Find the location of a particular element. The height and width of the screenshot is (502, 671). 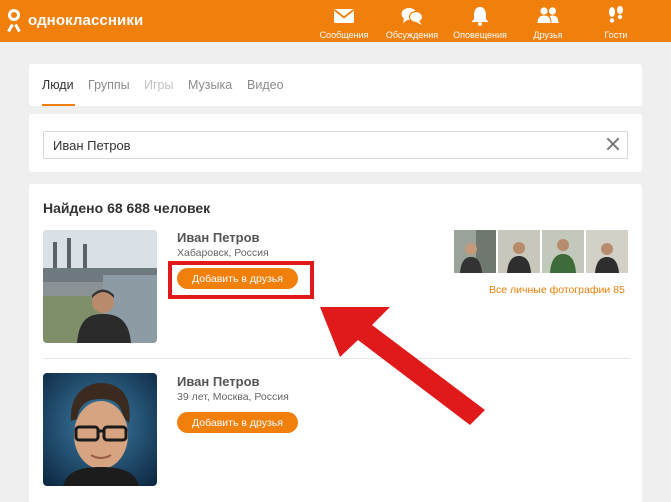

tab-video: Видео is located at coordinates (265, 85).